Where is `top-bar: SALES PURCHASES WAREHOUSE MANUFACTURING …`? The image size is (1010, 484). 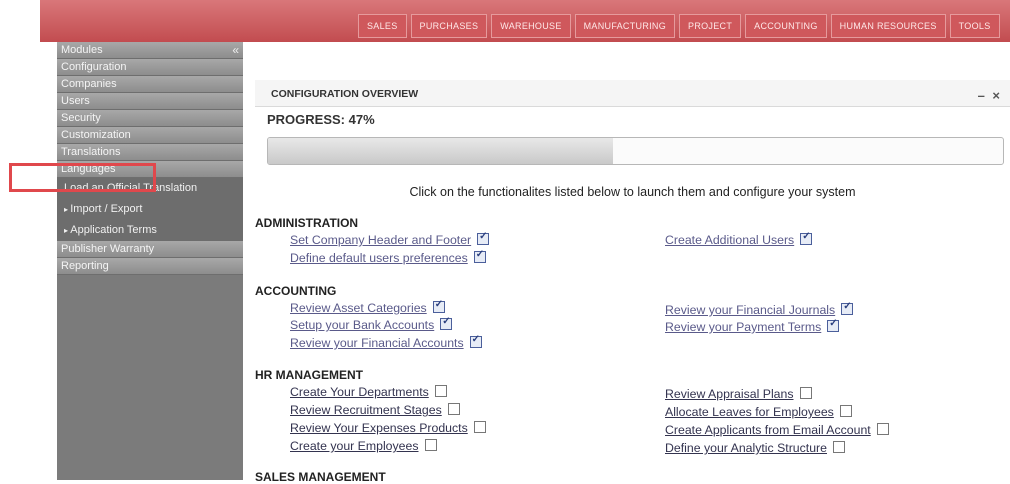 top-bar: SALES PURCHASES WAREHOUSE MANUFACTURING … is located at coordinates (525, 21).